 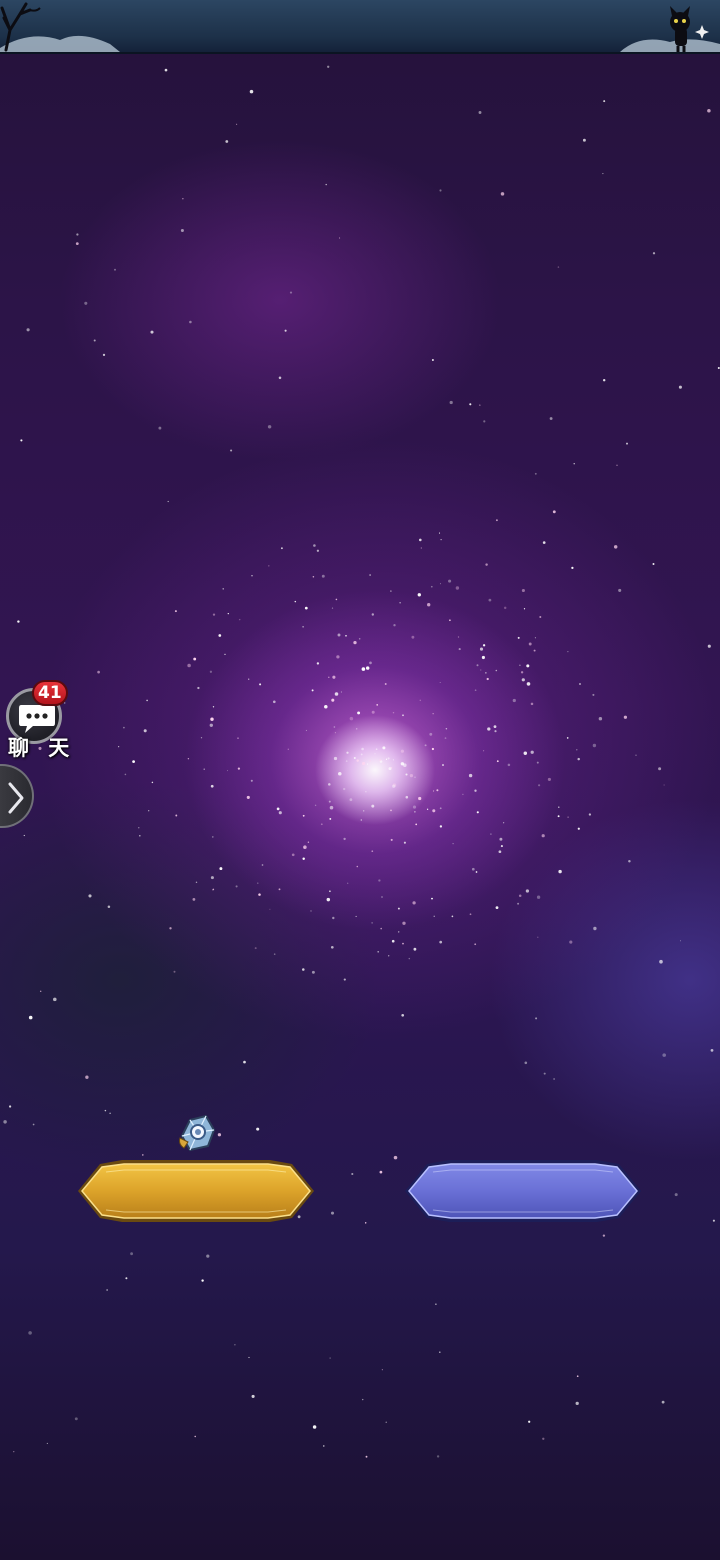 What do you see at coordinates (523, 1191) in the screenshot?
I see `blue-action-button` at bounding box center [523, 1191].